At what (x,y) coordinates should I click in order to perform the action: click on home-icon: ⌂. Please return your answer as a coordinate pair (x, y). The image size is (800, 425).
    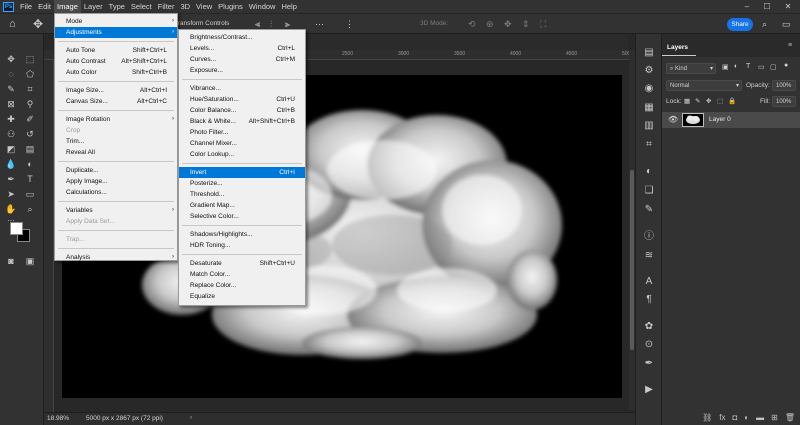
    Looking at the image, I should click on (15, 24).